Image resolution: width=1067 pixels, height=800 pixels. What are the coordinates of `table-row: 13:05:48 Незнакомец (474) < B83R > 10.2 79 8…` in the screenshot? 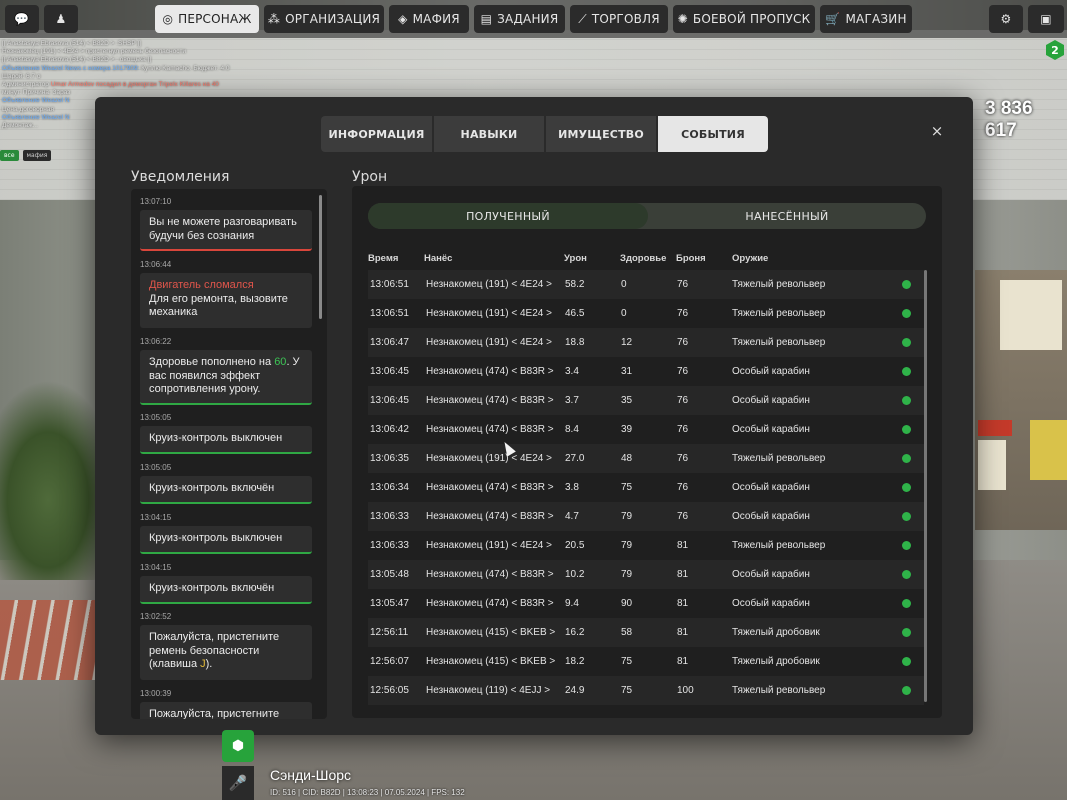 It's located at (646, 574).